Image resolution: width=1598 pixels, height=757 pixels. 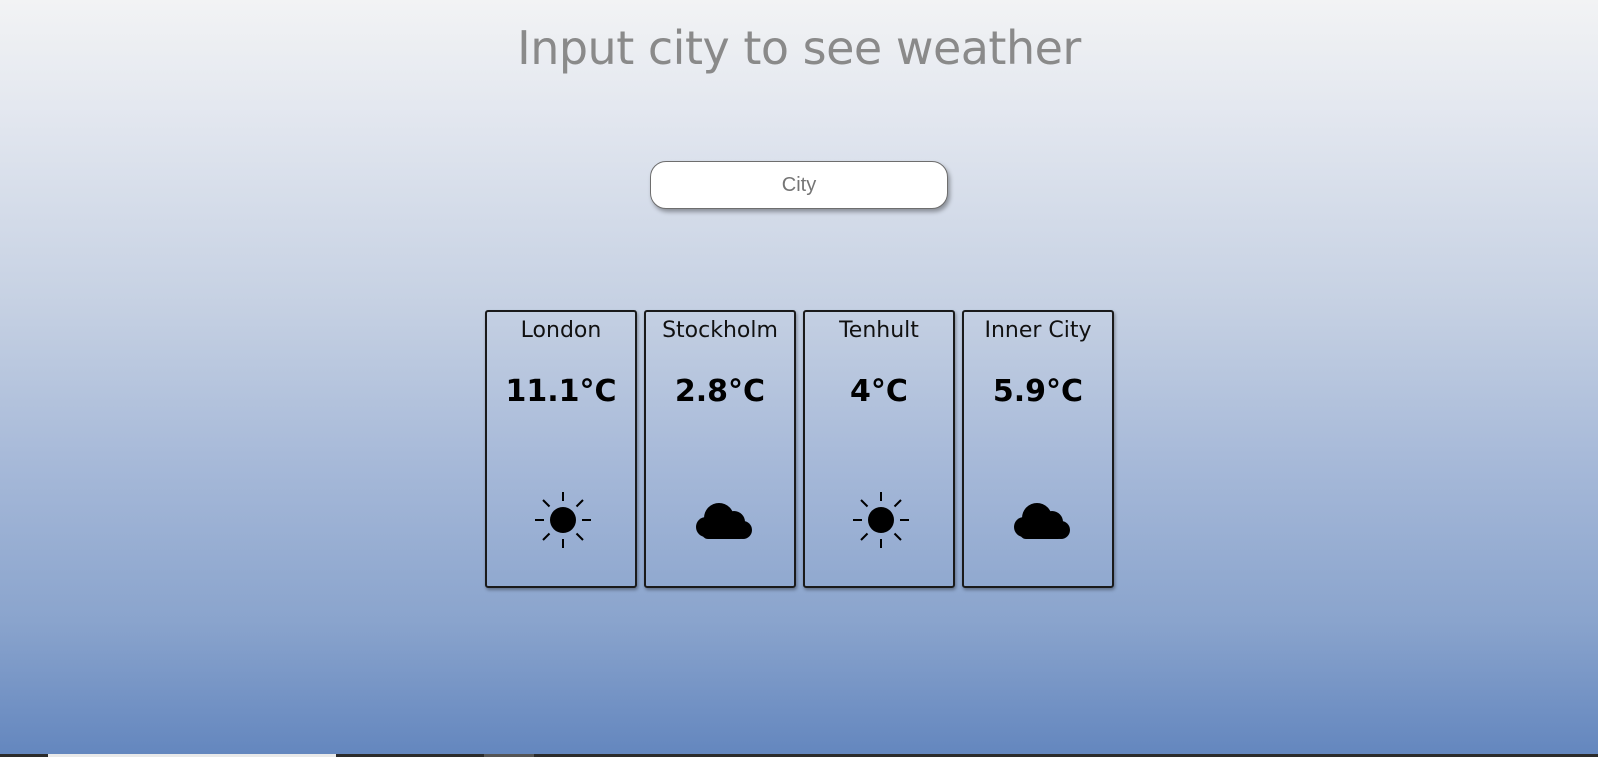 What do you see at coordinates (879, 330) in the screenshot?
I see `card-city-name: Tenhult` at bounding box center [879, 330].